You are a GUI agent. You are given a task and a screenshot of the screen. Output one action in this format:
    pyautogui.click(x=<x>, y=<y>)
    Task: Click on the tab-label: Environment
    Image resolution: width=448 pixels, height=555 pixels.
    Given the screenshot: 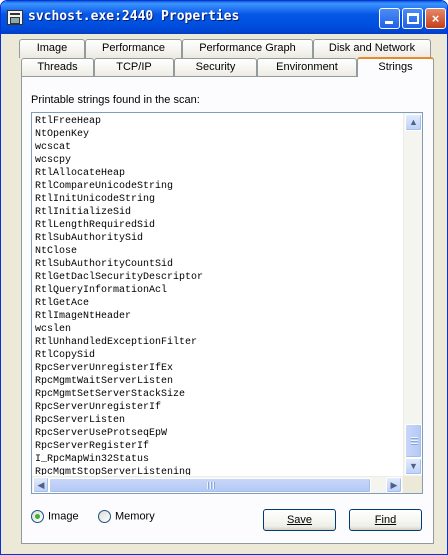 What is the action you would take?
    pyautogui.click(x=307, y=67)
    